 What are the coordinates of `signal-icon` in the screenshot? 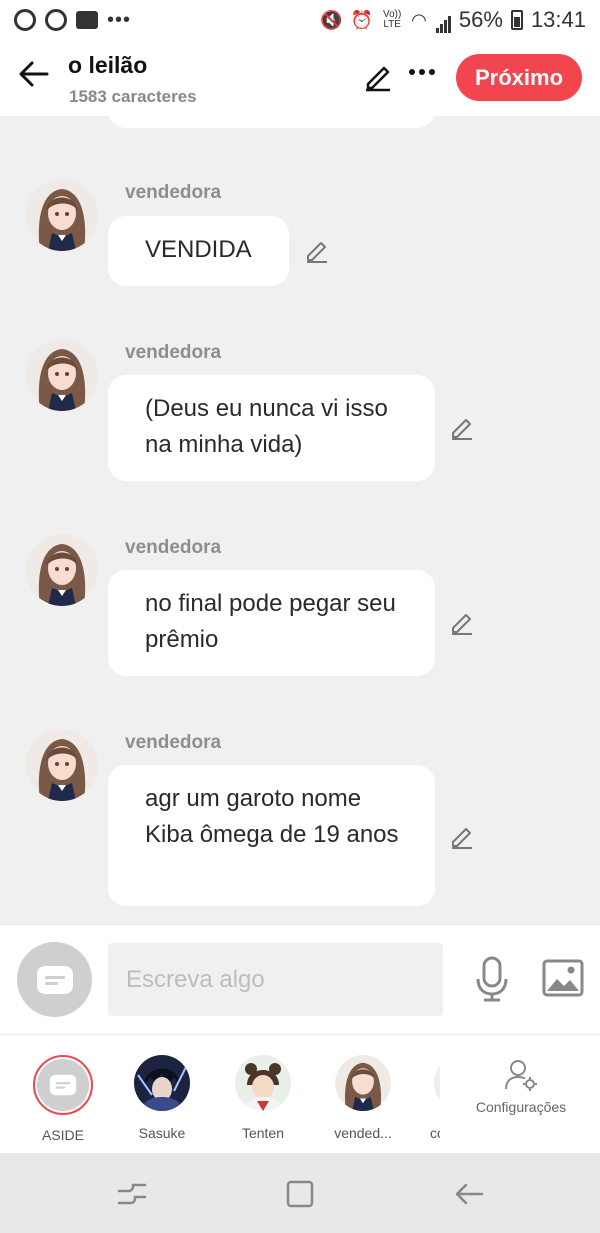 It's located at (443, 20).